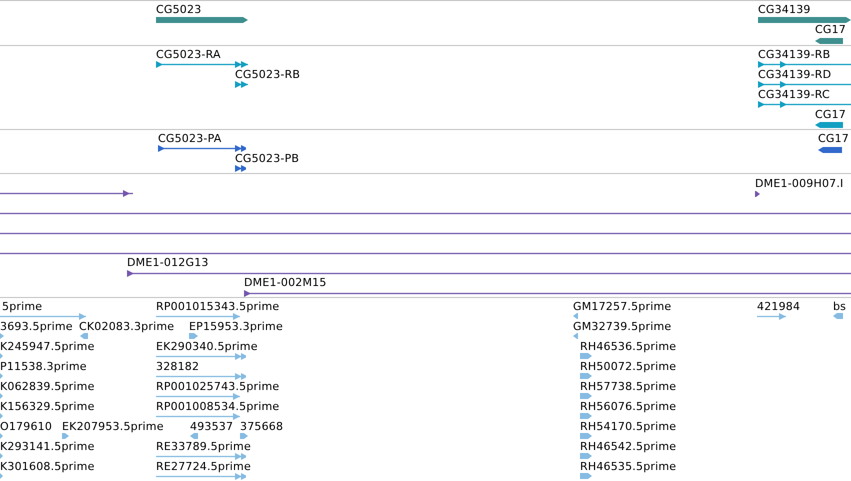 This screenshot has height=481, width=851. Describe the element at coordinates (628, 426) in the screenshot. I see `feature-label: RH54170.5prime` at that location.